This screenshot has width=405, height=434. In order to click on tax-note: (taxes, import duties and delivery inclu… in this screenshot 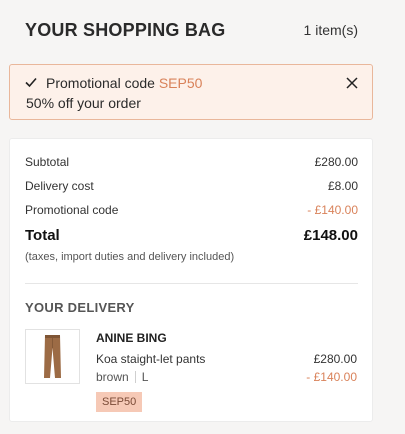, I will do `click(130, 257)`.